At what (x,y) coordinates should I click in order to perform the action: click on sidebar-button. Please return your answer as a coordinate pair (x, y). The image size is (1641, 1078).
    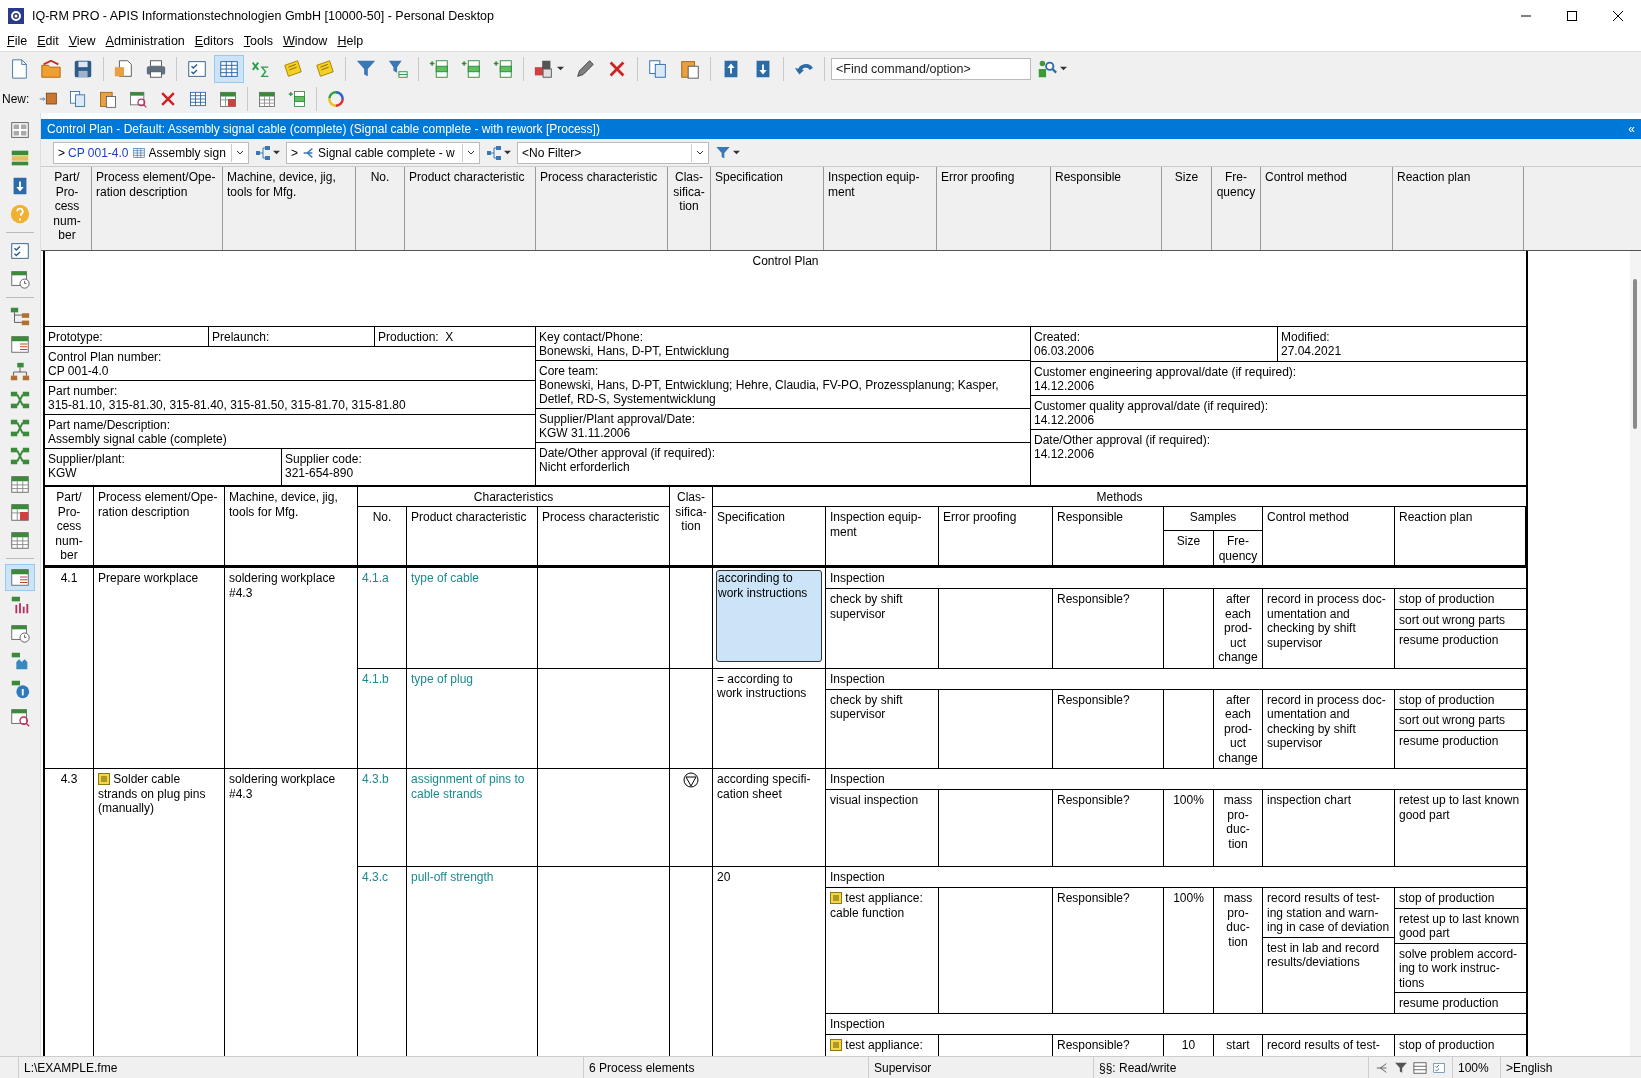
    Looking at the image, I should click on (20, 577).